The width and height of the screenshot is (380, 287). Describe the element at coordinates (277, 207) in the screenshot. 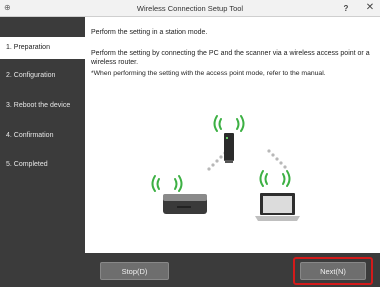

I see `laptop-icon` at that location.